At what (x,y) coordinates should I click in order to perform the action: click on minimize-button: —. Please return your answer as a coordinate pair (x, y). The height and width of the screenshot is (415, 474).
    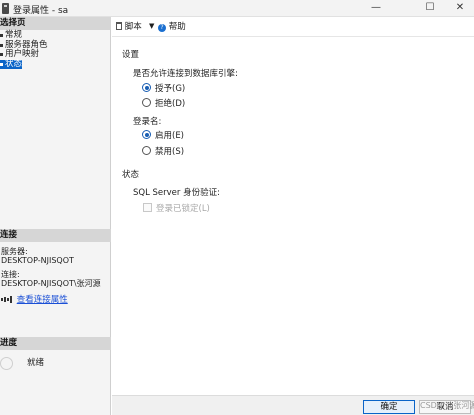
    Looking at the image, I should click on (376, 8).